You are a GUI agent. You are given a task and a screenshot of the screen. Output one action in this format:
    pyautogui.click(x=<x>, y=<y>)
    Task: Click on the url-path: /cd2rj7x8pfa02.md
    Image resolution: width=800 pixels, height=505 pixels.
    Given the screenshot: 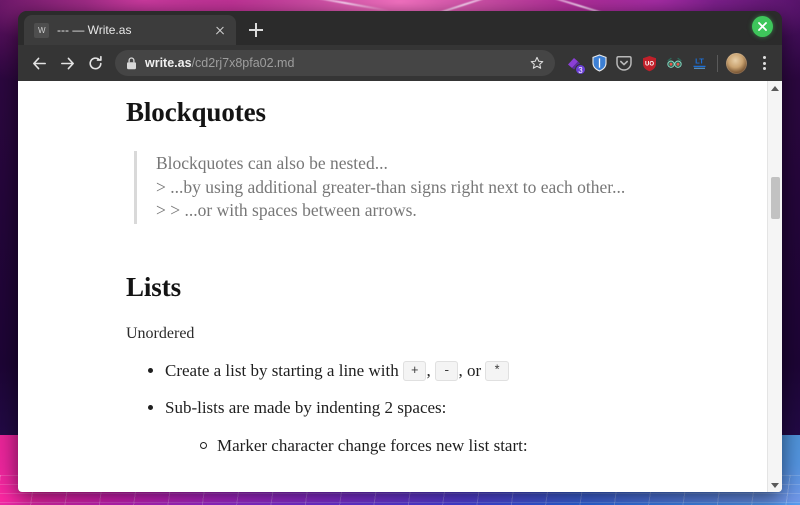 What is the action you would take?
    pyautogui.click(x=243, y=63)
    